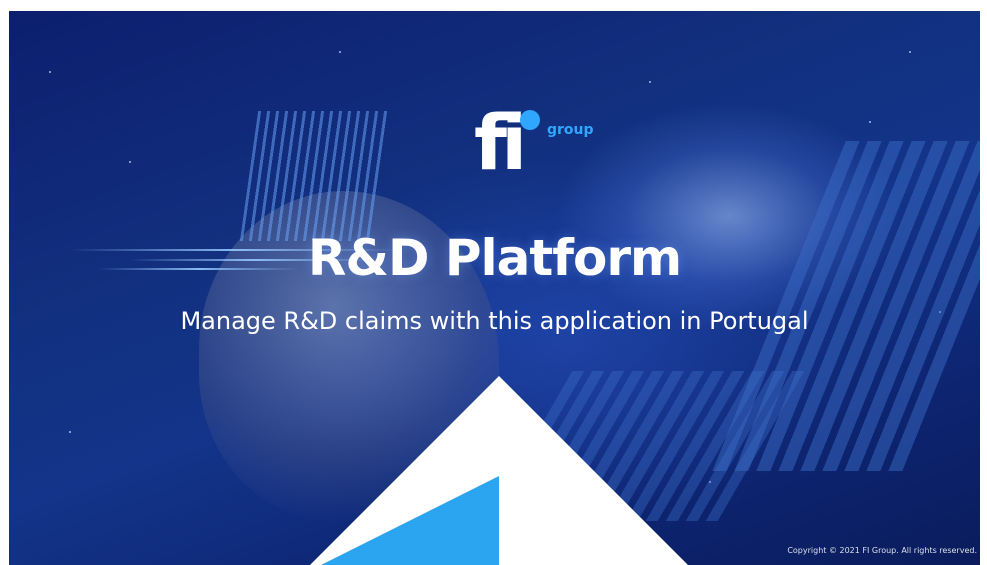 Image resolution: width=987 pixels, height=565 pixels. I want to click on logo-letters: fi, so click(500, 142).